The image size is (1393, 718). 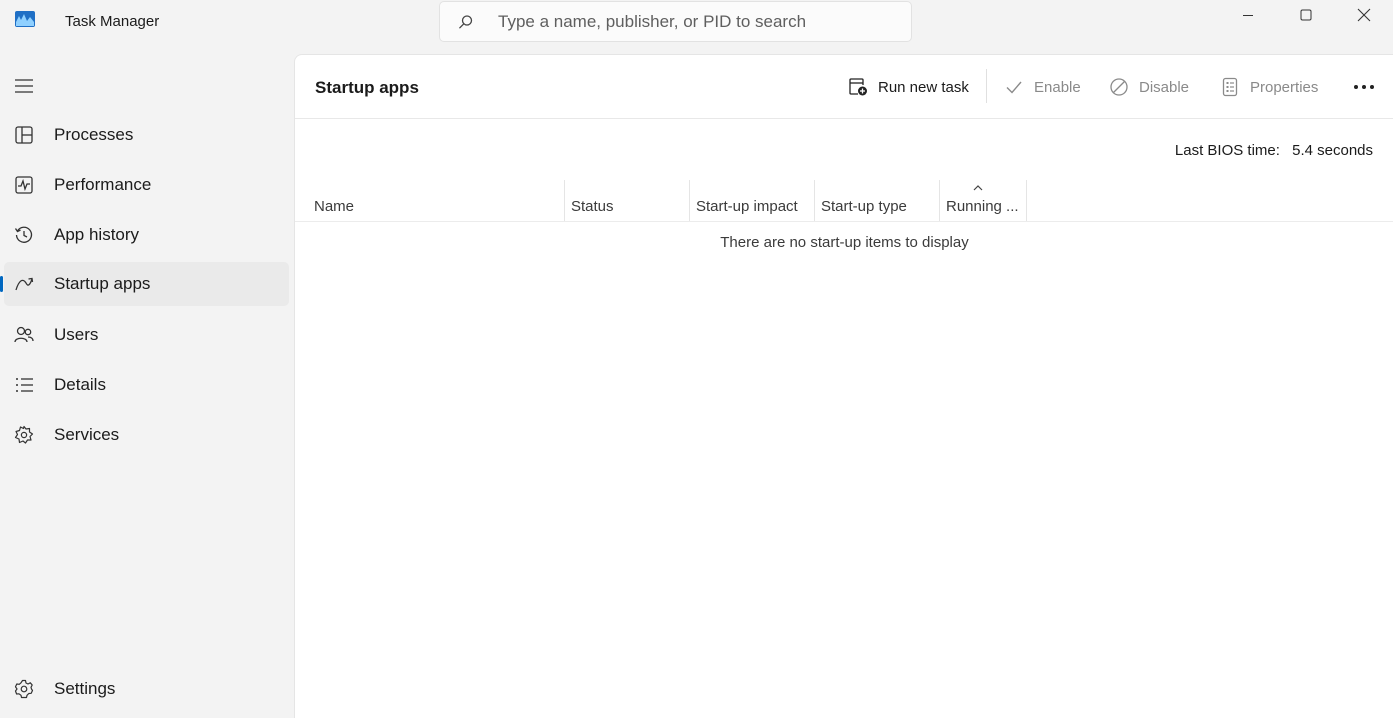 I want to click on properties-button: Properties, so click(x=1269, y=87).